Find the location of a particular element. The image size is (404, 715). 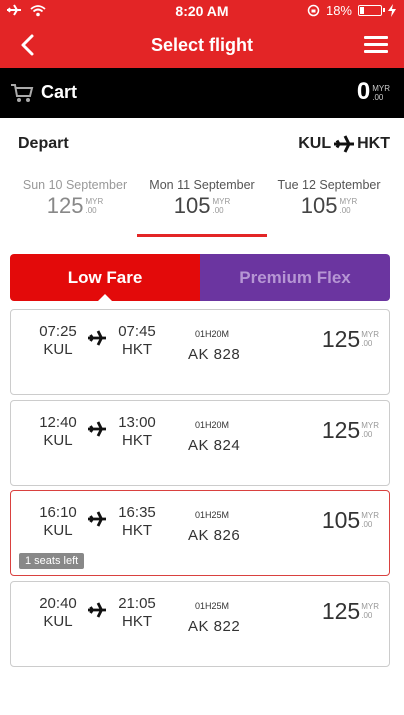

cart-total: 0 MYR .00 is located at coordinates (373, 92).